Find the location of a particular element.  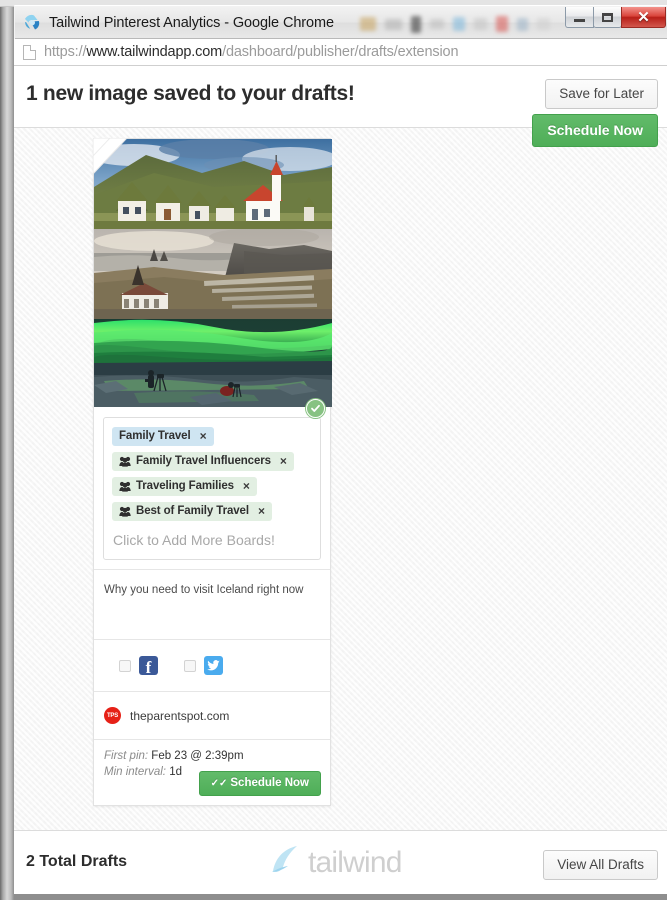

schedule-now-card-label: Schedule Now is located at coordinates (269, 783).